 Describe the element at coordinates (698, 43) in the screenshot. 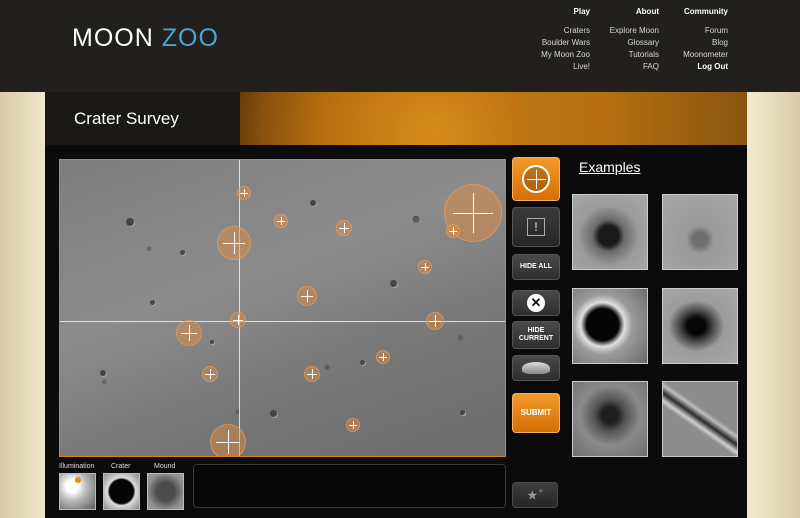

I see `nav-link-blog: Blog` at that location.